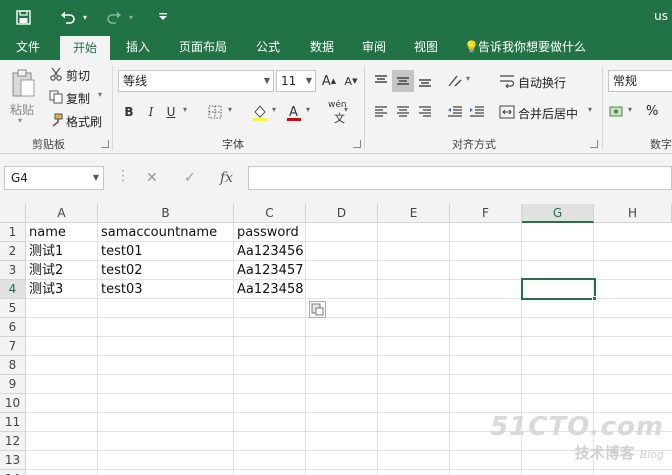 The height and width of the screenshot is (475, 672). What do you see at coordinates (114, 17) in the screenshot?
I see `redo-icon` at bounding box center [114, 17].